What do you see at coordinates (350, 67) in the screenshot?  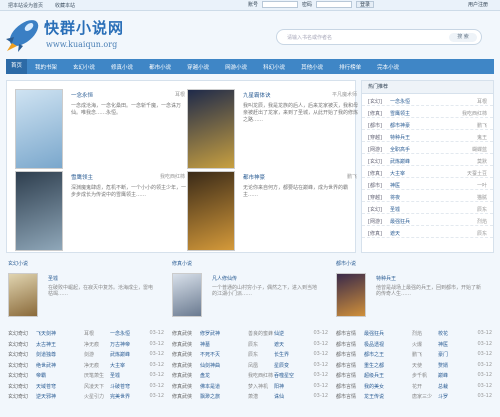 I see `nav-item: 排行榜单` at bounding box center [350, 67].